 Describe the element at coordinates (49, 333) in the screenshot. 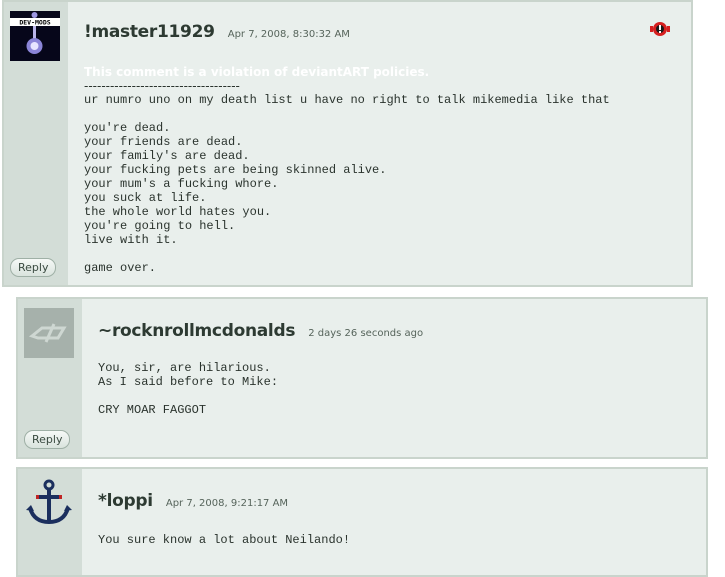

I see `deviantart-logo-icon` at that location.